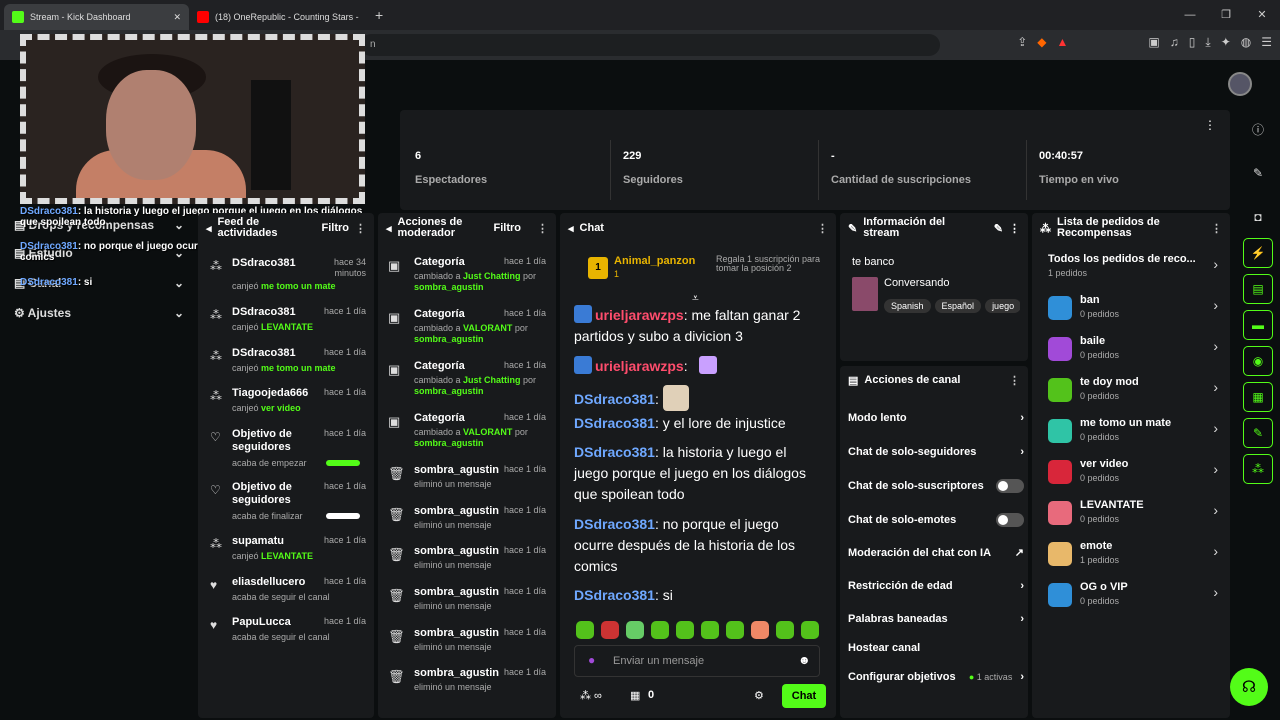 This screenshot has height=720, width=1280. Describe the element at coordinates (694, 398) in the screenshot. I see `chat-message: DSdraco381:` at that location.